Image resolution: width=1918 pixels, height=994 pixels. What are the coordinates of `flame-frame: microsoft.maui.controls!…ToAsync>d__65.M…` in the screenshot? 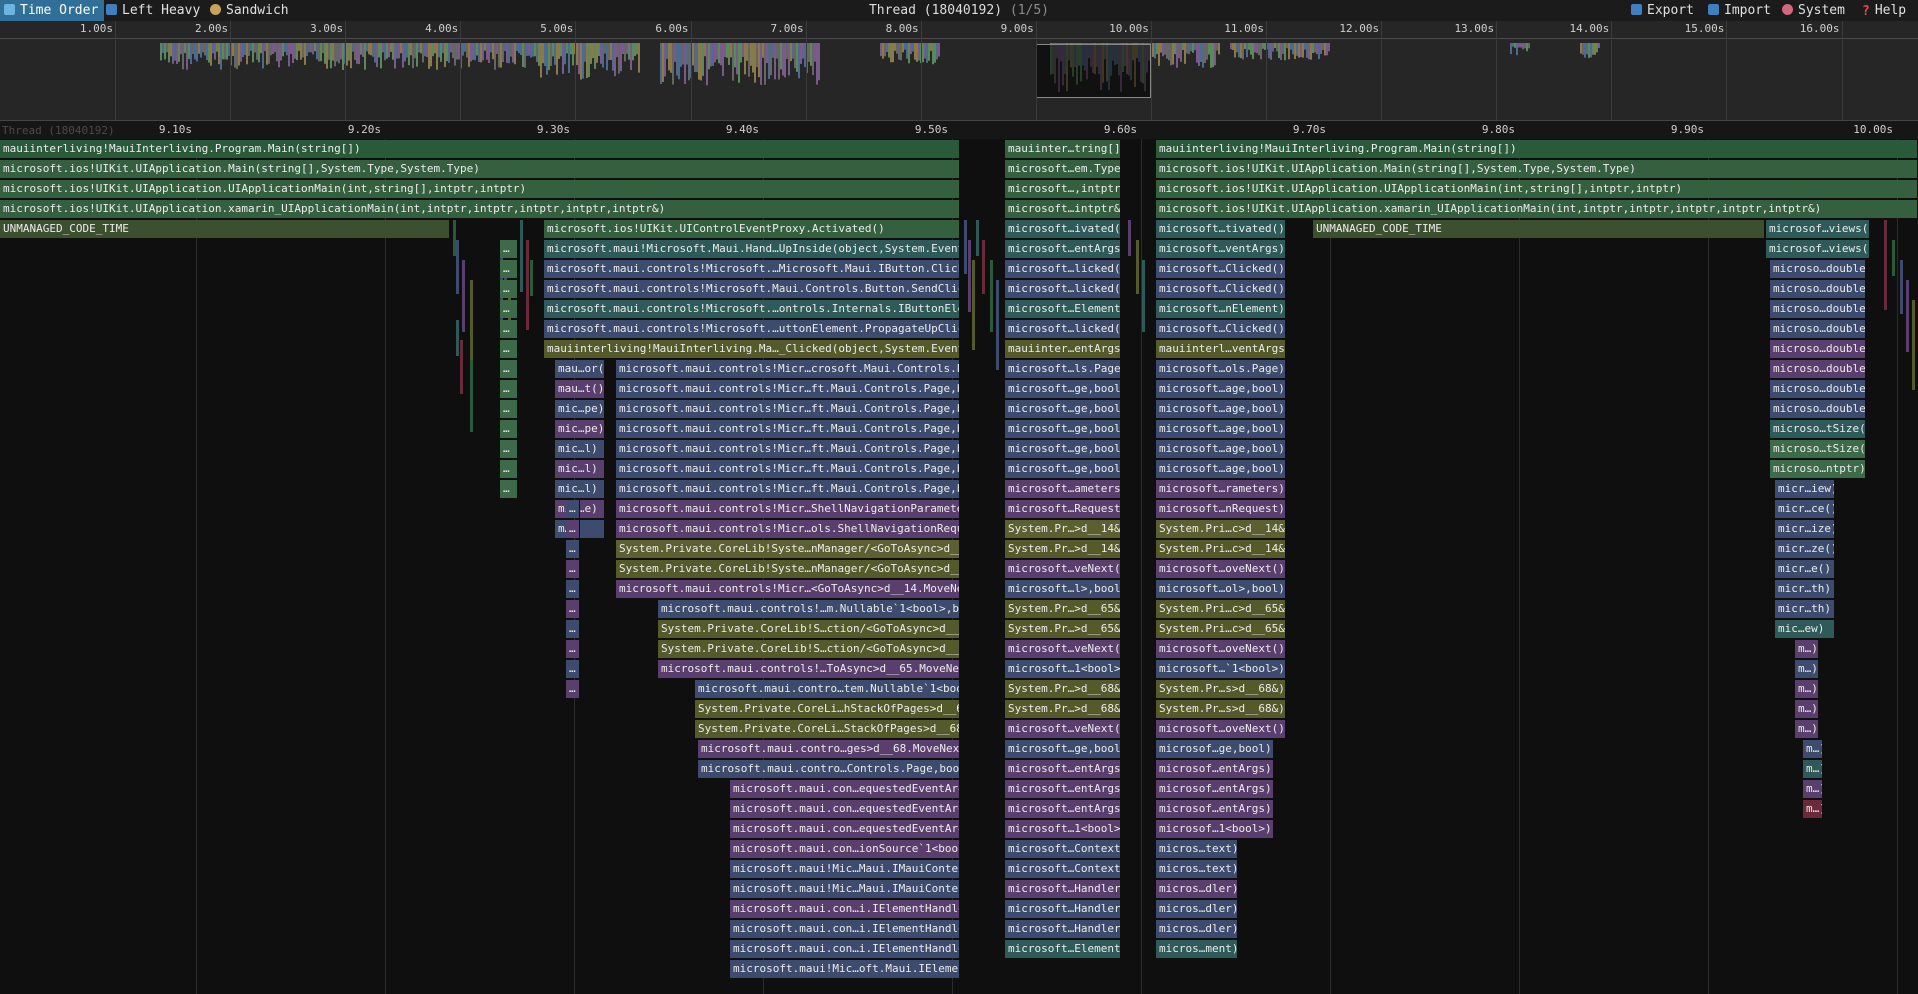 It's located at (809, 669).